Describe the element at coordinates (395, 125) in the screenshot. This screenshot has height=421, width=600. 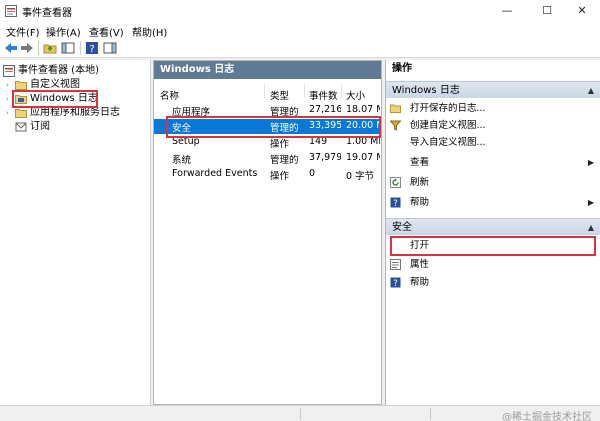
I see `filter-icon` at that location.